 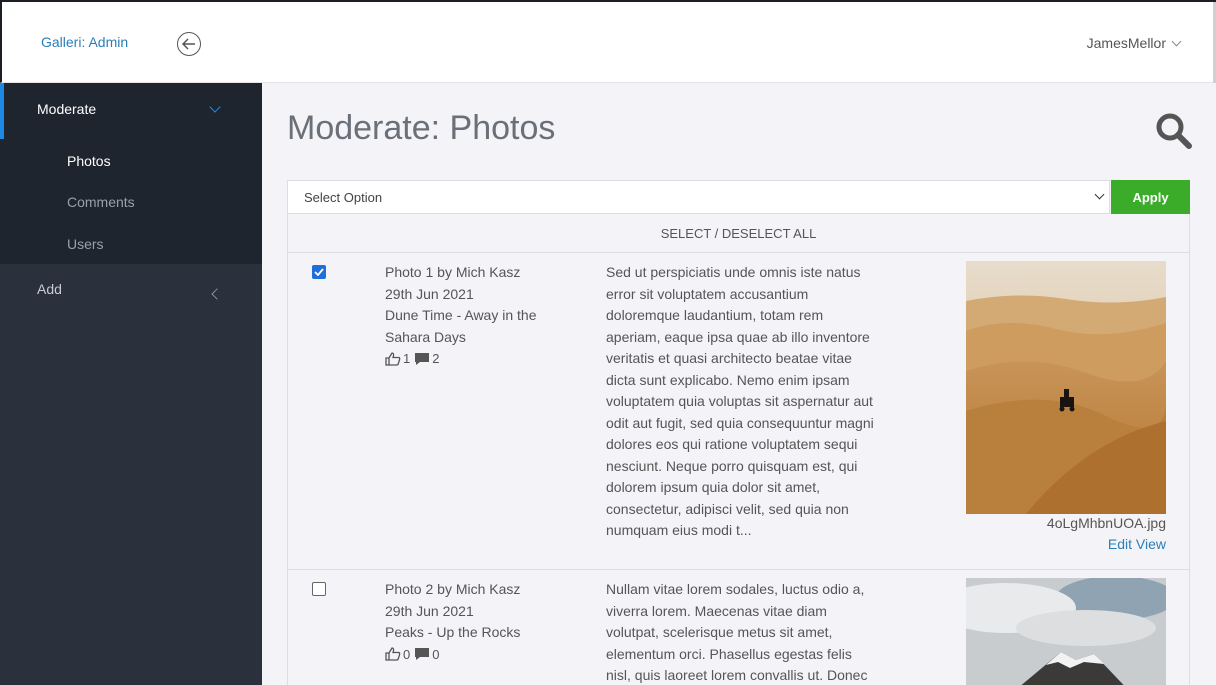 I want to click on comment-count: 0, so click(x=436, y=654).